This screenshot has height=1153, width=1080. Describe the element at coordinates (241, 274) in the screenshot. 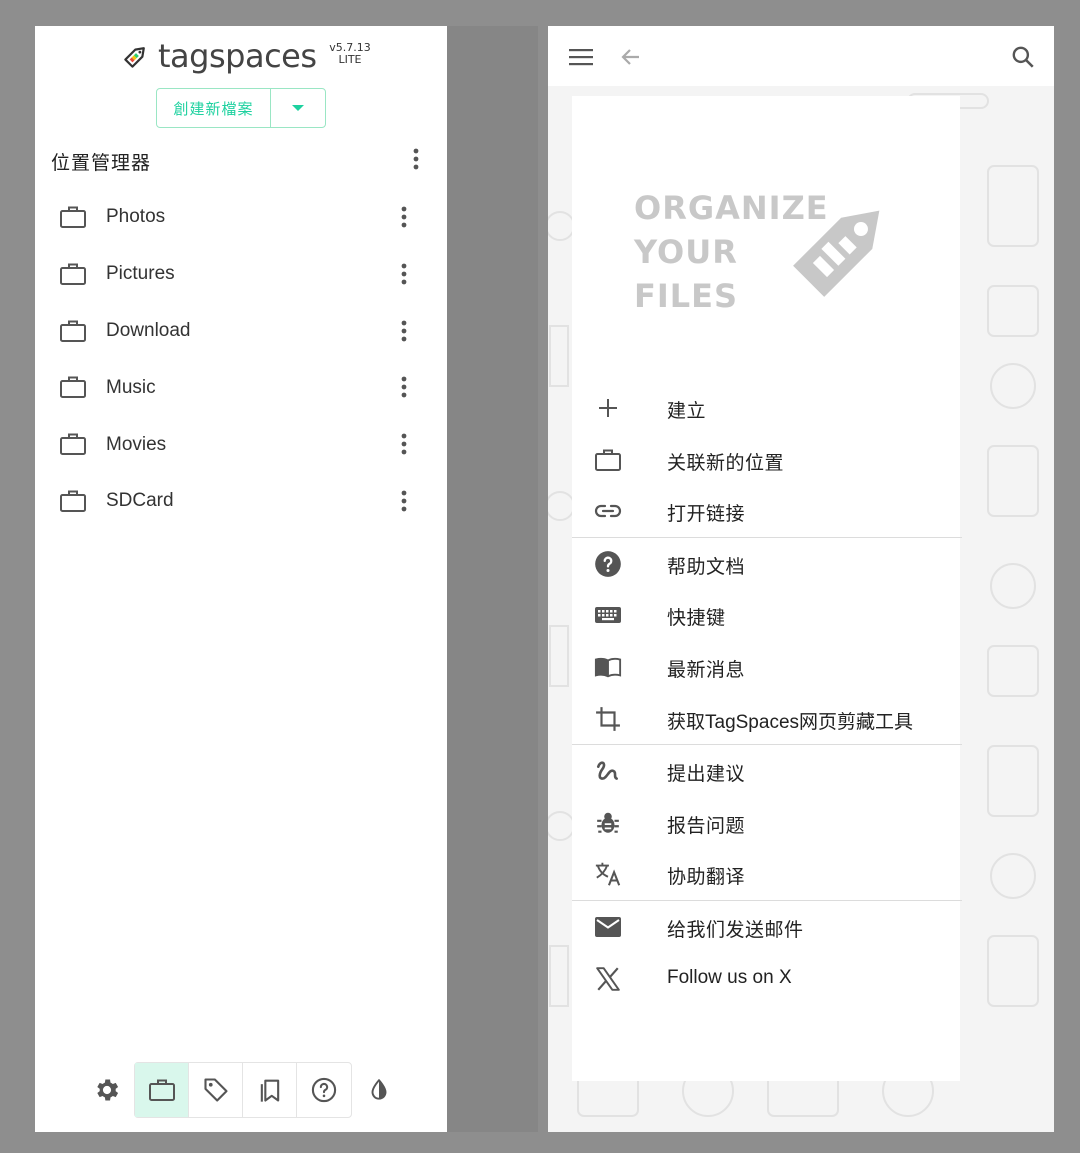

I see `location-item-pictures: Pictures` at that location.